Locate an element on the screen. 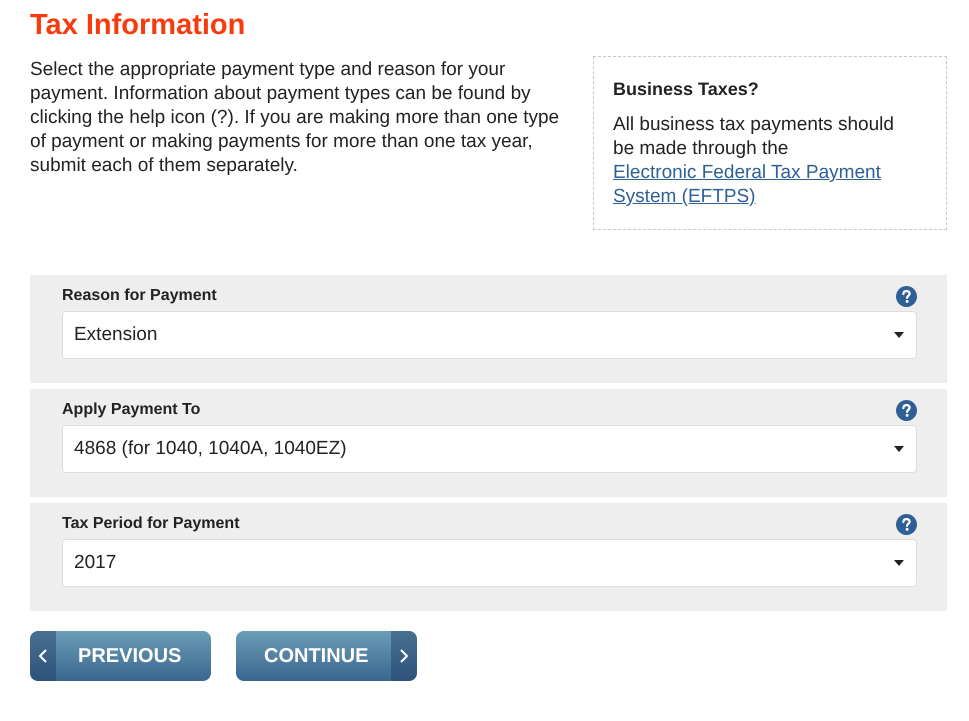 This screenshot has width=969, height=721. continue-button: CONTINUE is located at coordinates (326, 656).